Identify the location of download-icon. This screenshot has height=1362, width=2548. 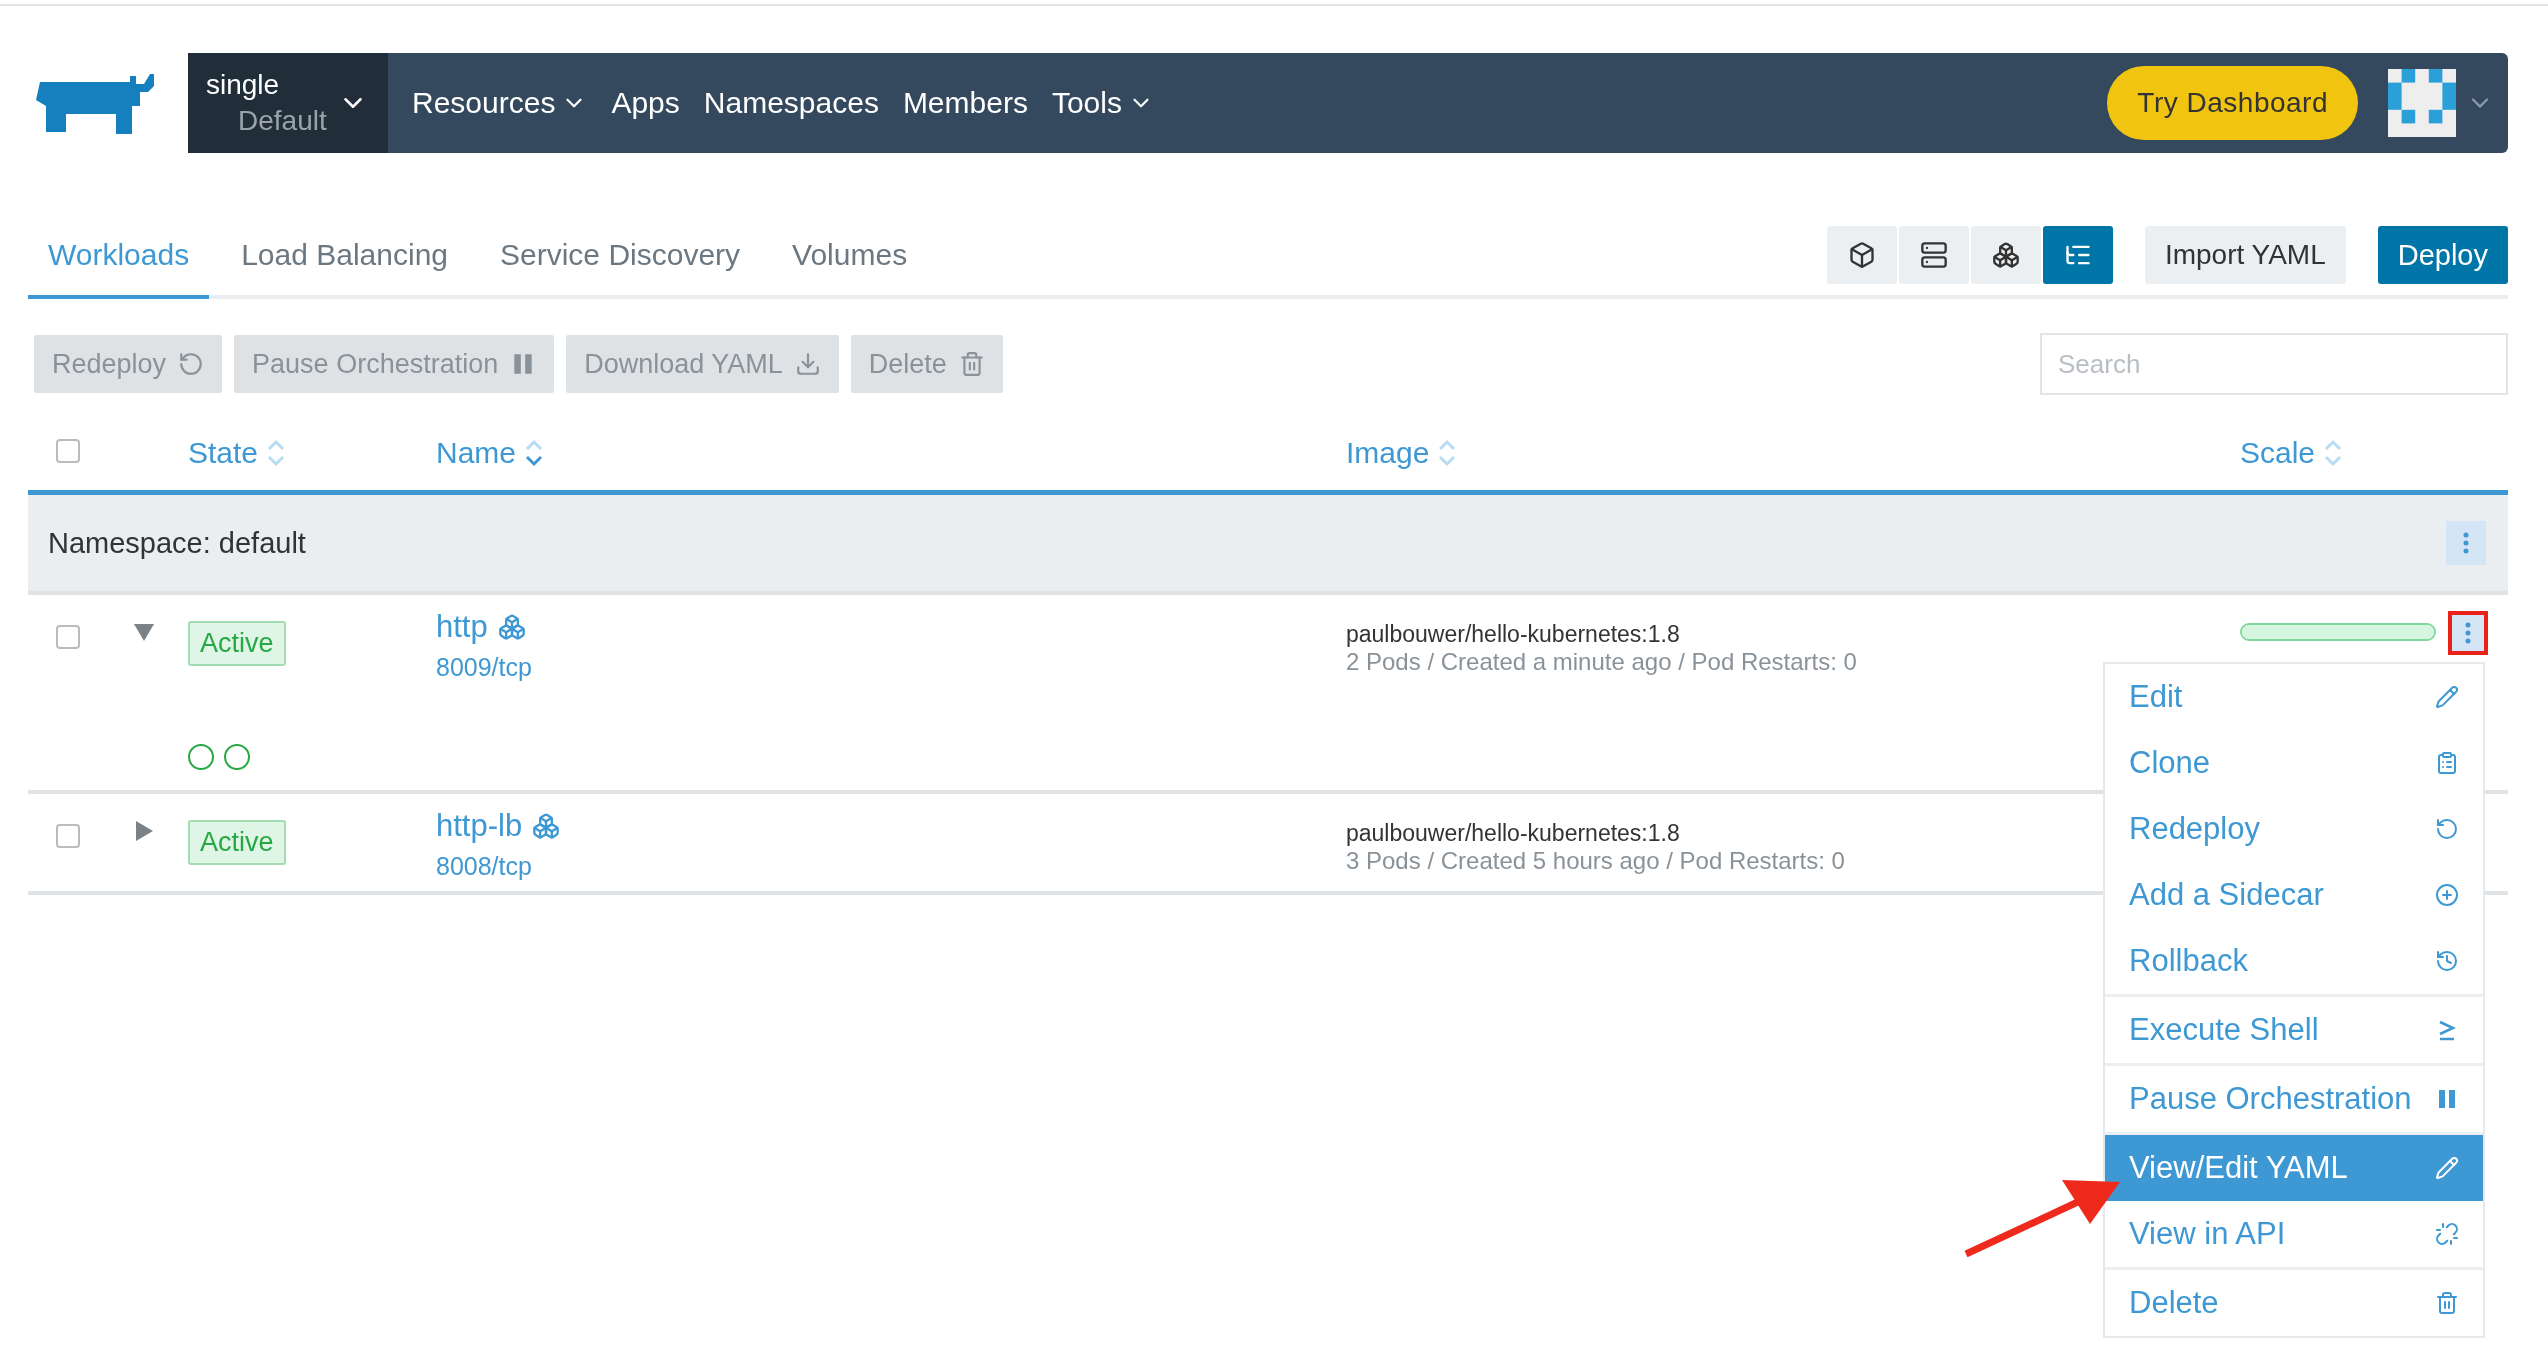
(807, 364).